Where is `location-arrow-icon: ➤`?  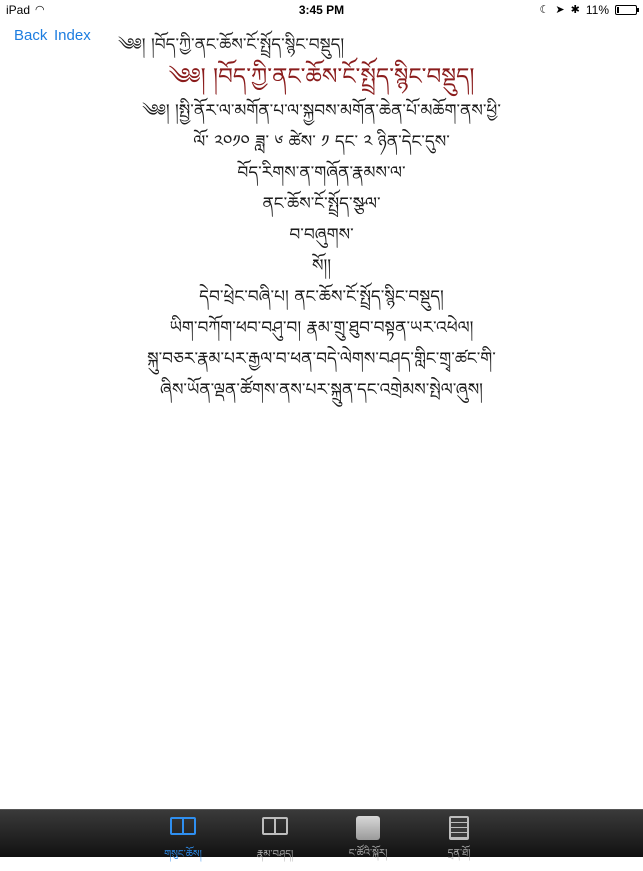 location-arrow-icon: ➤ is located at coordinates (560, 10).